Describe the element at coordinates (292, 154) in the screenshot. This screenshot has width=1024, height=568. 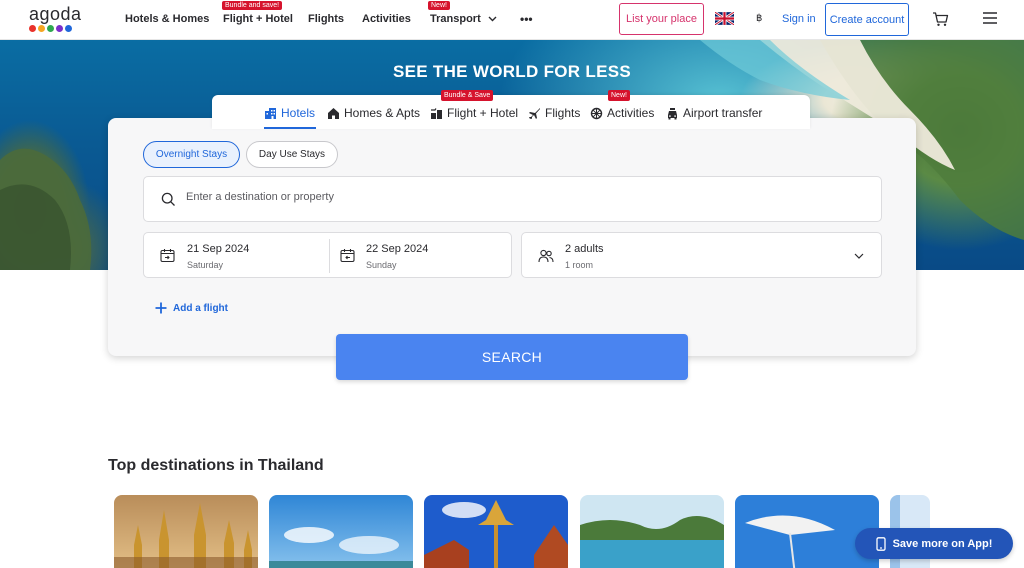
I see `day-use-stays-toggle: Day Use Stays` at that location.